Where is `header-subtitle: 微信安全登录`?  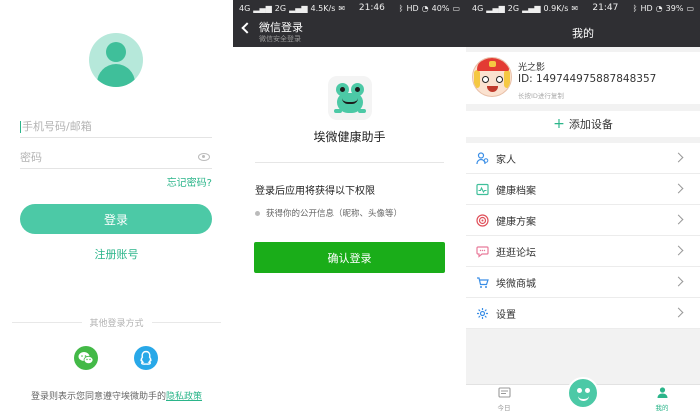 header-subtitle: 微信安全登录 is located at coordinates (280, 39).